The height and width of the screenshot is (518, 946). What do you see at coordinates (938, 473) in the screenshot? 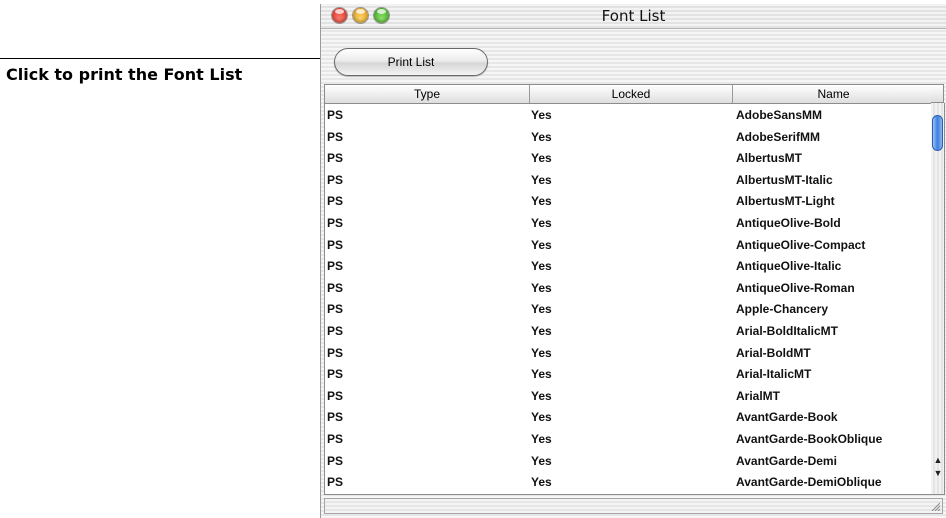
I see `down-arrow-icon: ▼` at bounding box center [938, 473].